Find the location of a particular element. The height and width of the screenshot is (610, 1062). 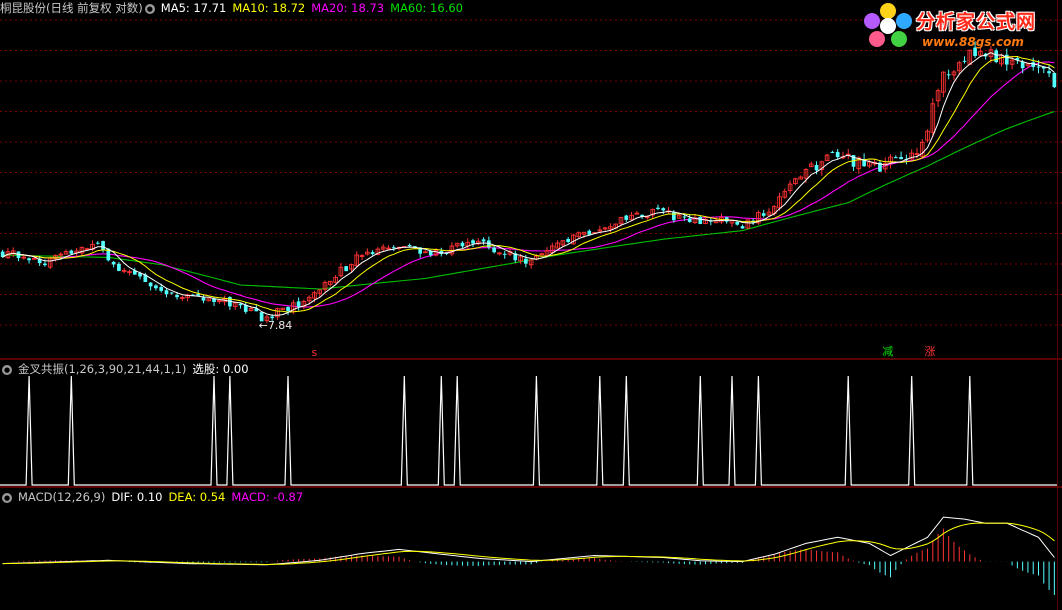

indicator-value: 选股: 0.00 is located at coordinates (220, 369).